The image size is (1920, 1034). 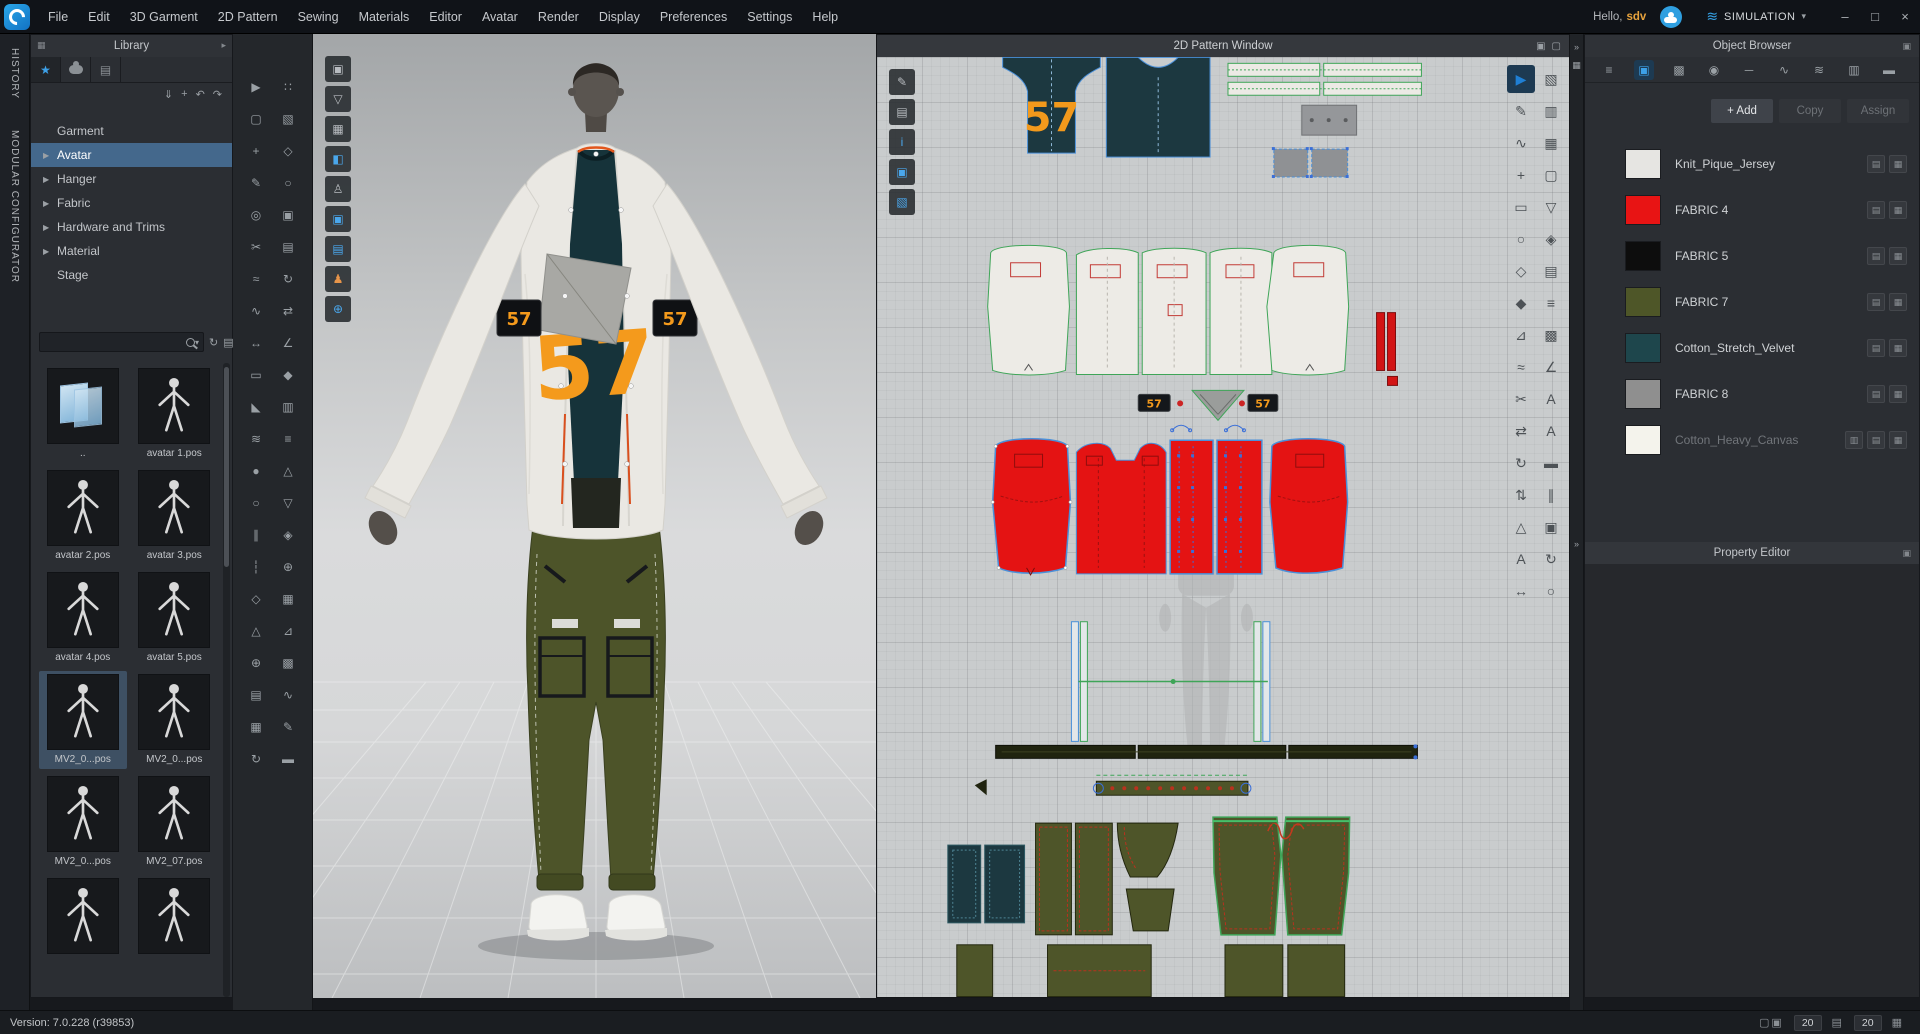 What do you see at coordinates (1609, 70) in the screenshot?
I see `list-view-icon: ≡` at bounding box center [1609, 70].